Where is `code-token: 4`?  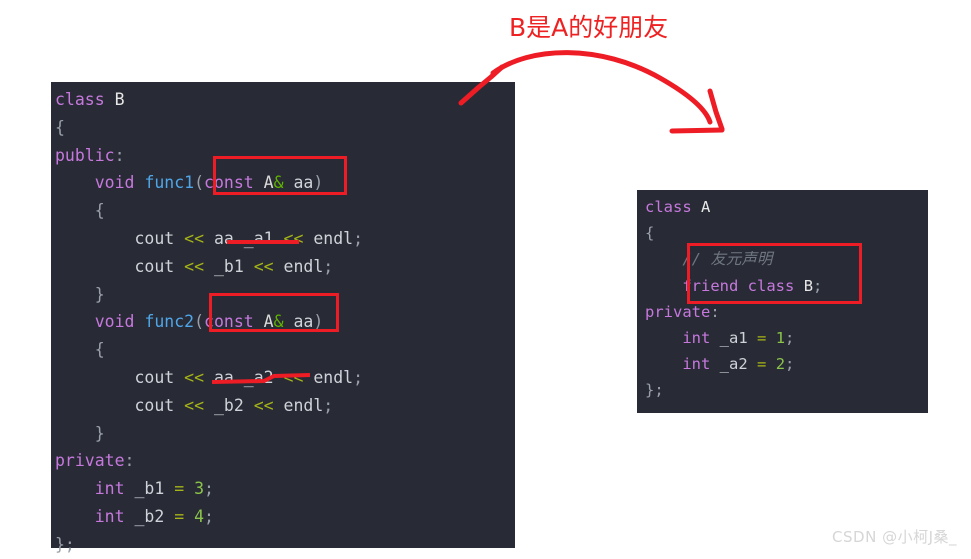
code-token: 4 is located at coordinates (199, 516).